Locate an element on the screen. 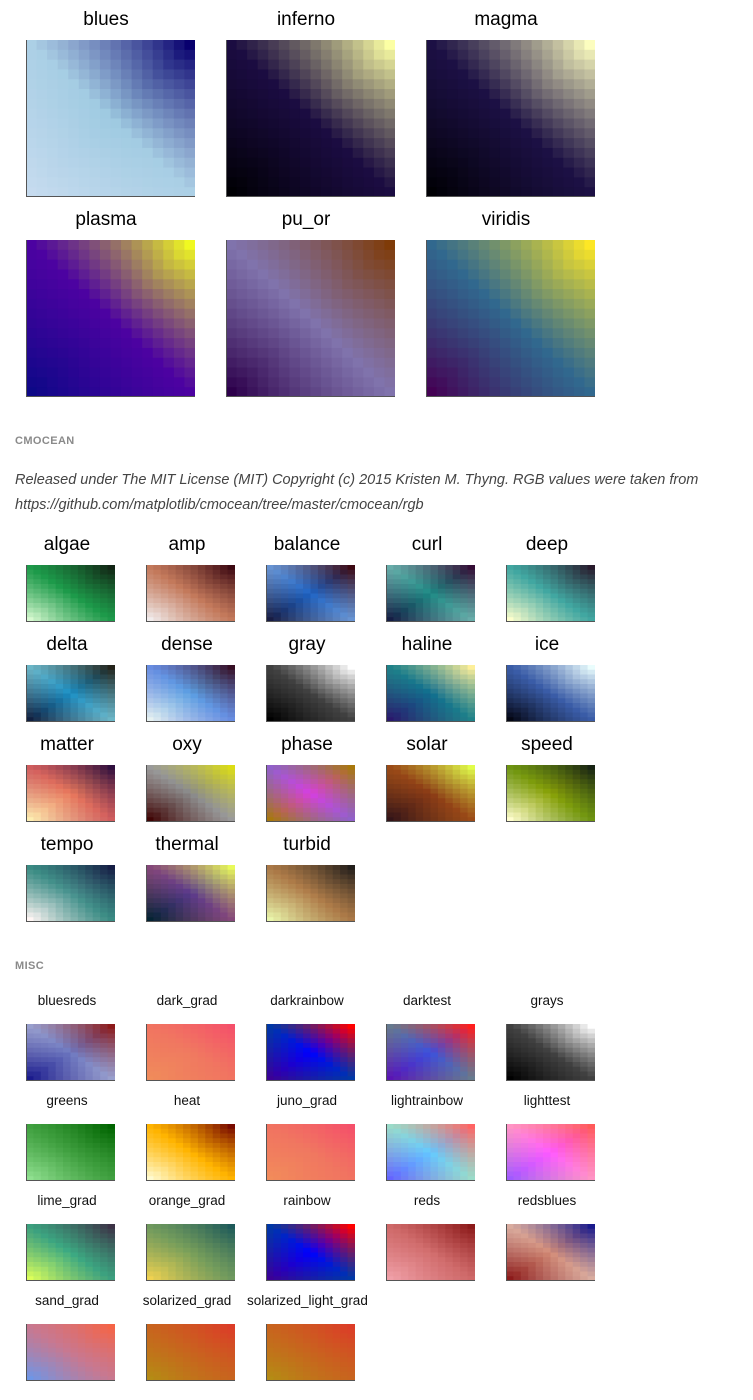 The height and width of the screenshot is (1400, 753). colormap-label: heat is located at coordinates (187, 1100).